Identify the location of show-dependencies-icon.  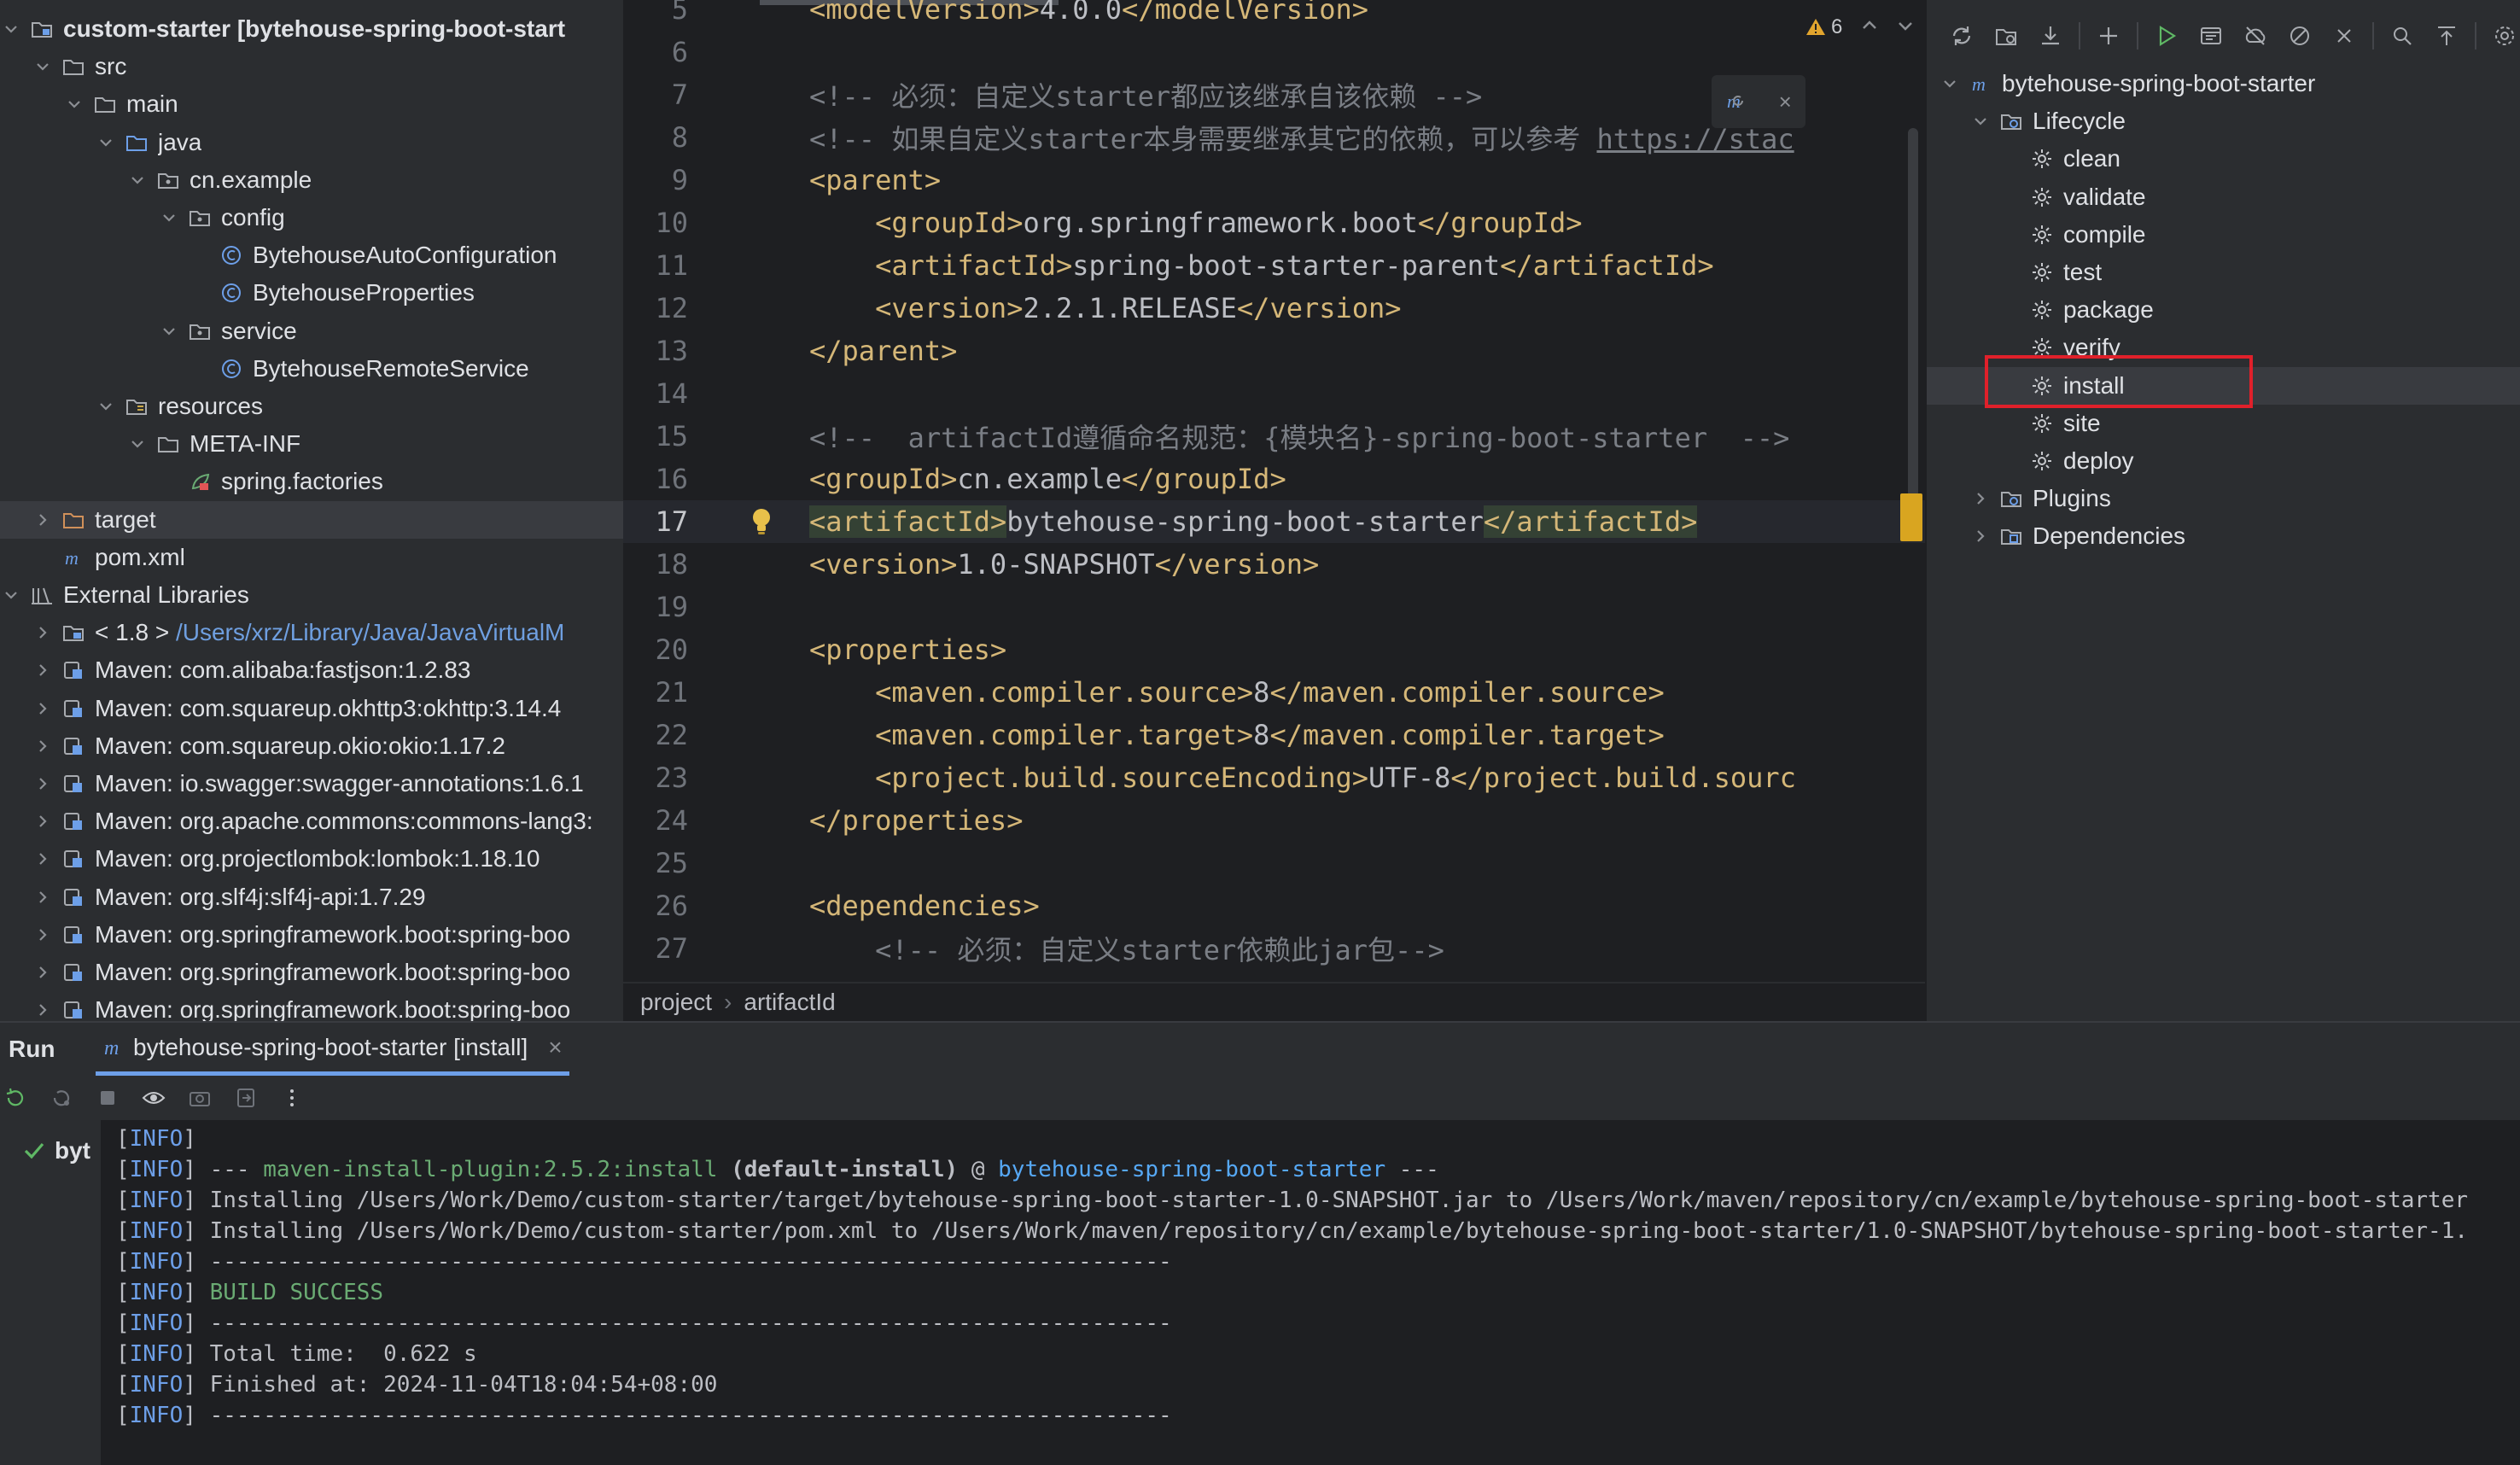
(2402, 36).